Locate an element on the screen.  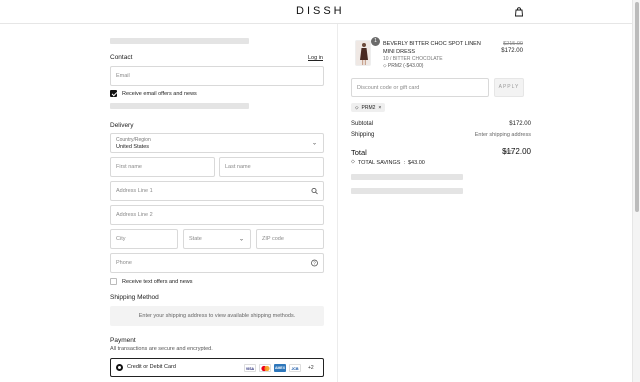
last-name-placeholder: Last name is located at coordinates (238, 167).